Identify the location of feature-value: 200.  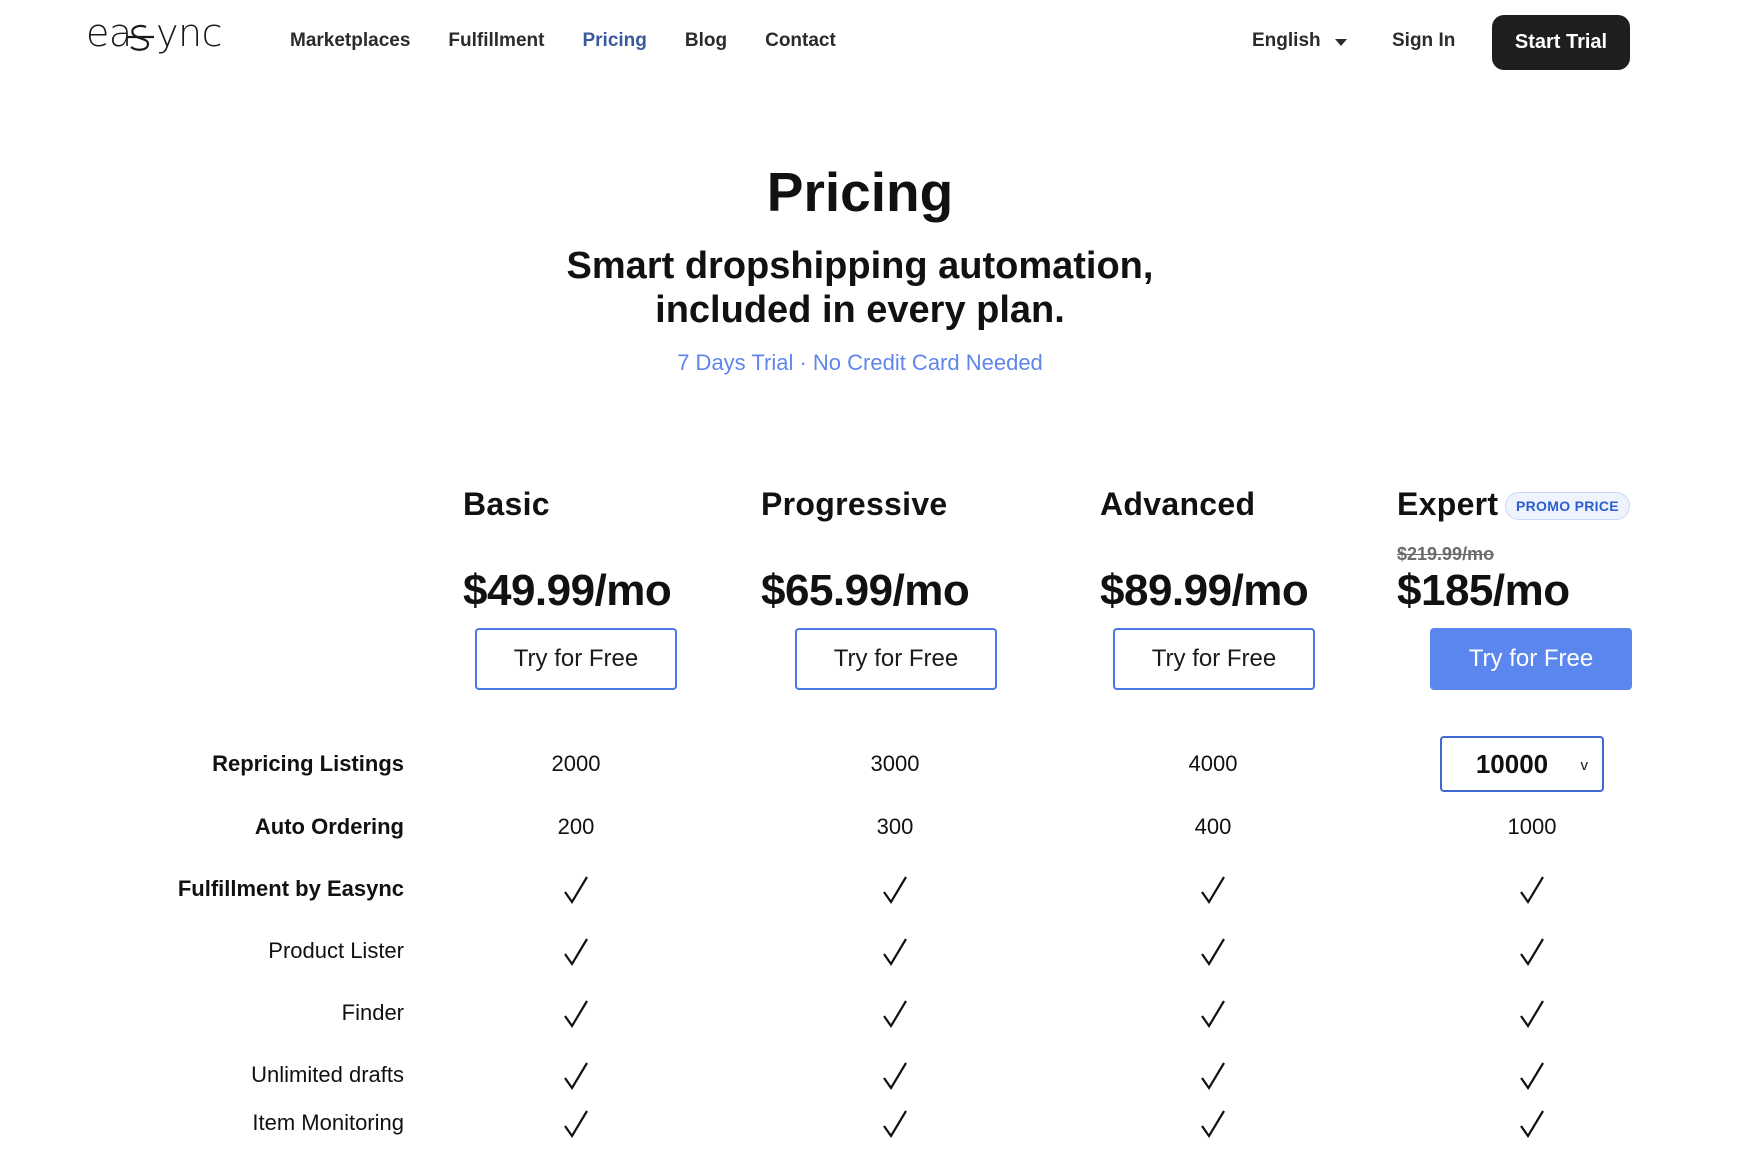
(576, 826).